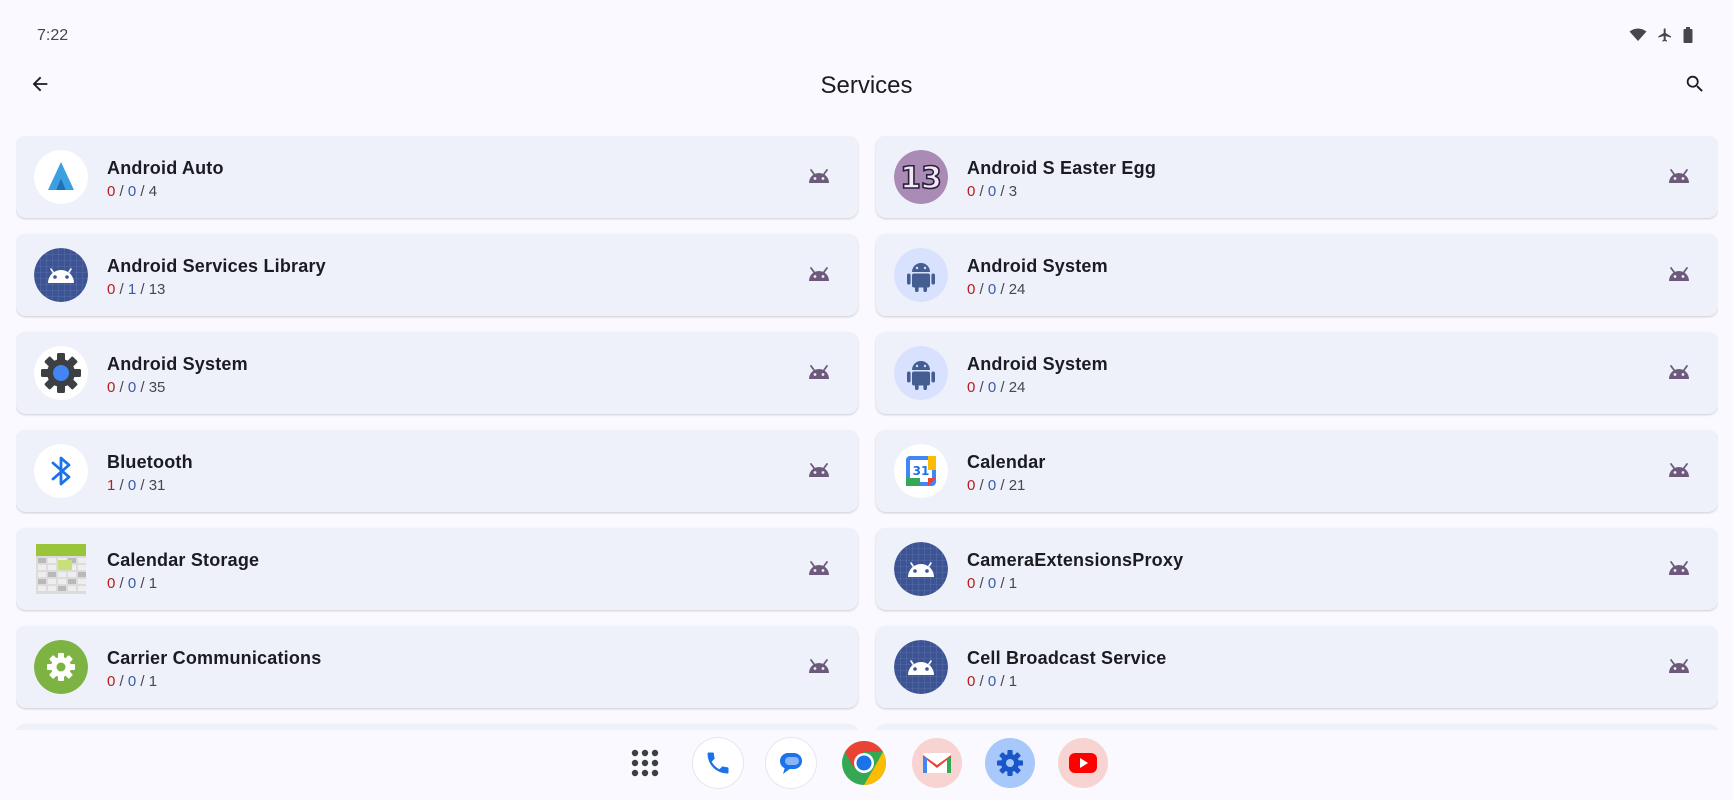  I want to click on count-total: 13, so click(157, 289).